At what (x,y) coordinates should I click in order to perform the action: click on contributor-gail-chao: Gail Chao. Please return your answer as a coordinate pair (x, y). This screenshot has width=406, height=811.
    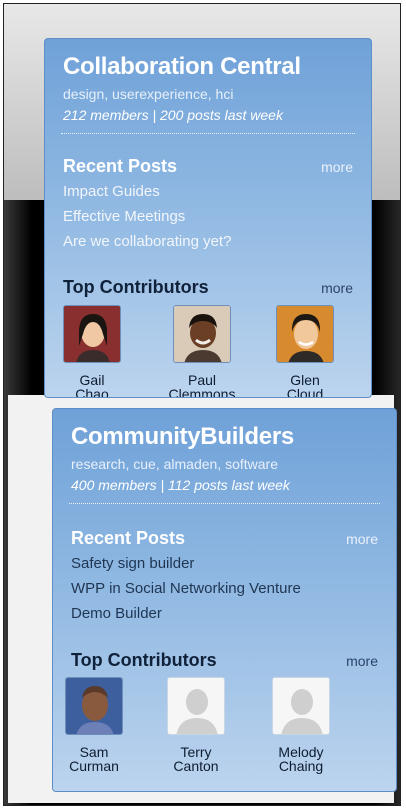
    Looking at the image, I should click on (93, 351).